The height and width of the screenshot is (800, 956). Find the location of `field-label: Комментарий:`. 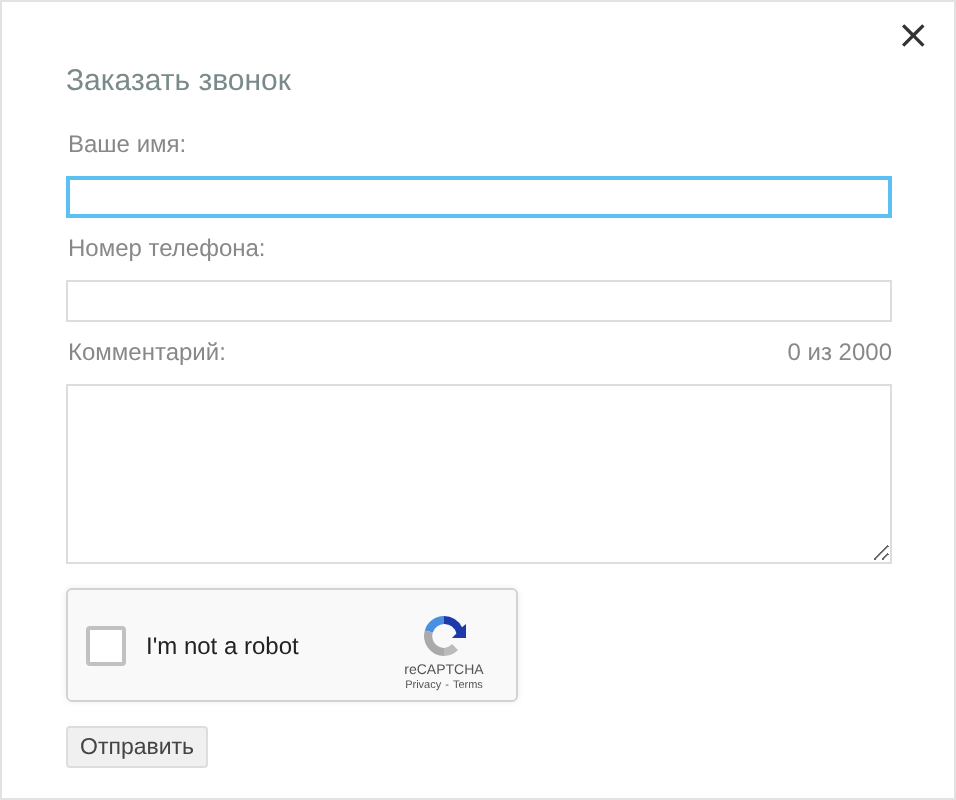

field-label: Комментарий: is located at coordinates (147, 352).